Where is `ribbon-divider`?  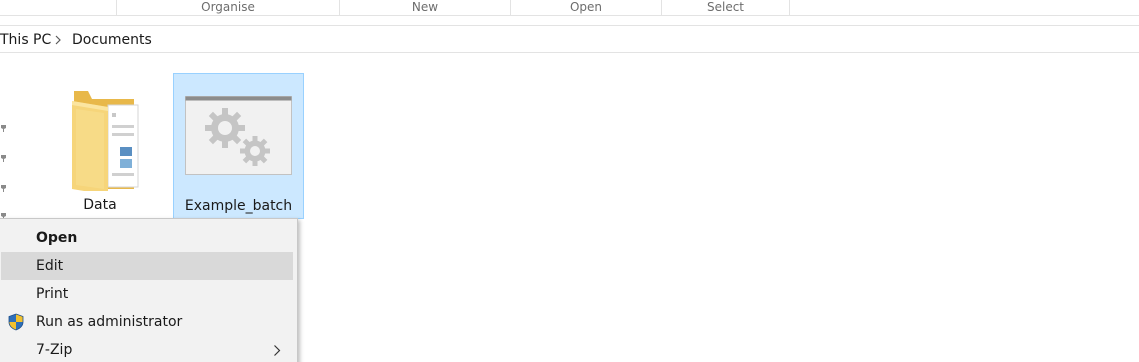
ribbon-divider is located at coordinates (789, 8).